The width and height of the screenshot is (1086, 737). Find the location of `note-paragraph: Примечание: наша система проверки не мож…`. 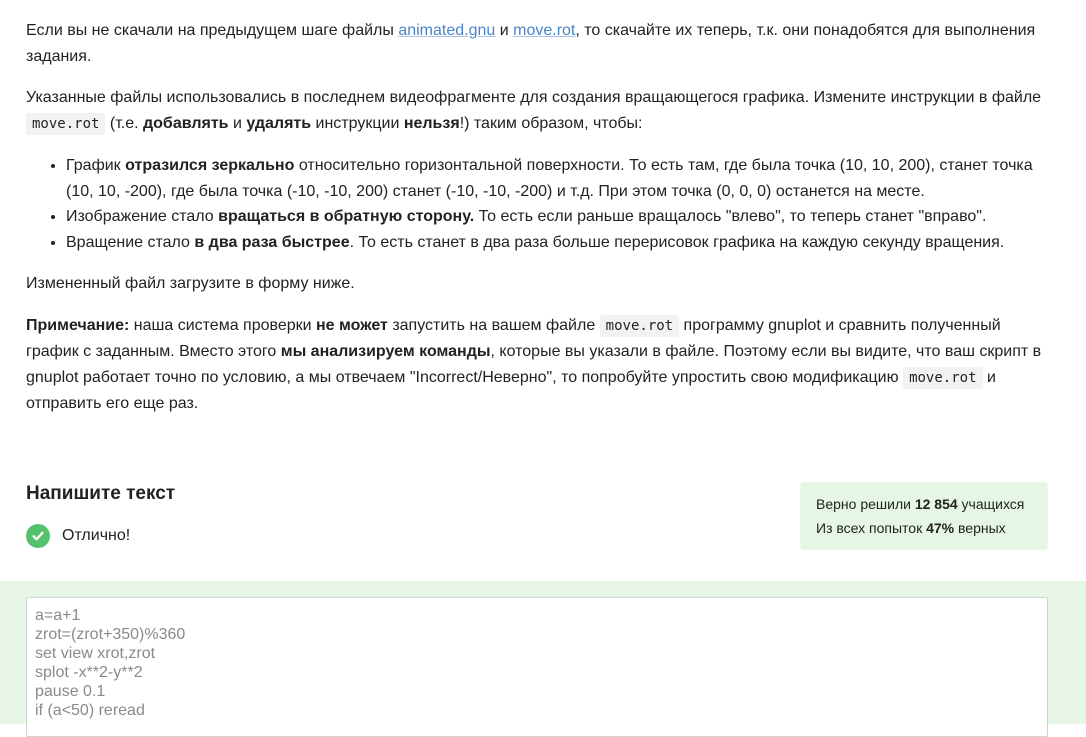

note-paragraph: Примечание: наша система проверки не мож… is located at coordinates (537, 365).